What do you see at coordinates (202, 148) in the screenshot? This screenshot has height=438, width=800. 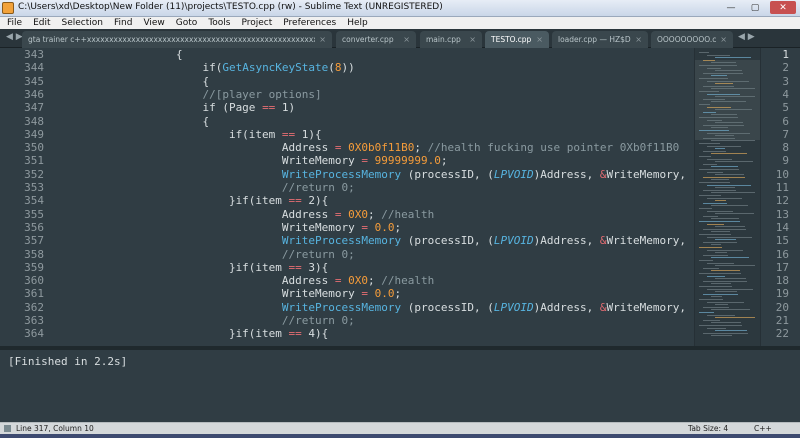 I see `code-token: Address` at bounding box center [202, 148].